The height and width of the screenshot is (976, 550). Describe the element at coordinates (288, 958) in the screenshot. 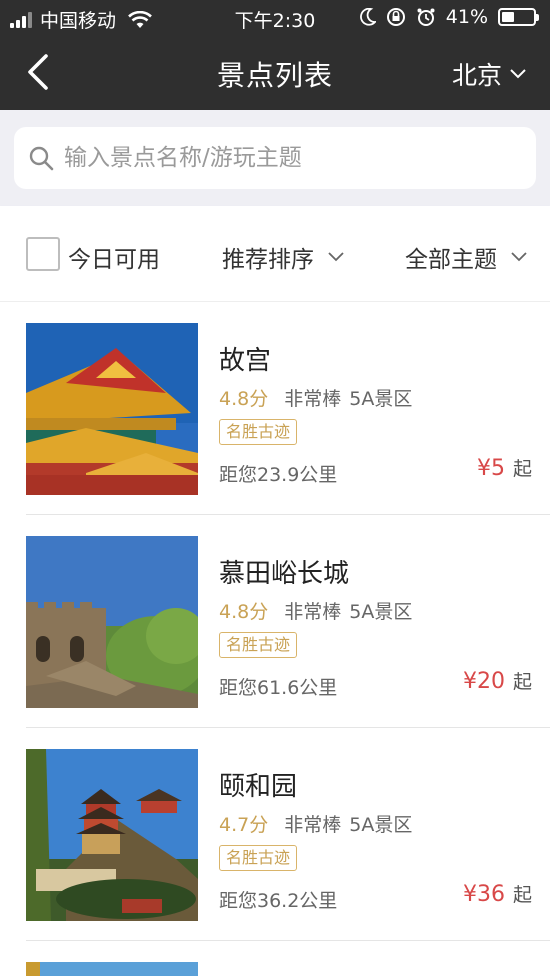

I see `list-item` at that location.